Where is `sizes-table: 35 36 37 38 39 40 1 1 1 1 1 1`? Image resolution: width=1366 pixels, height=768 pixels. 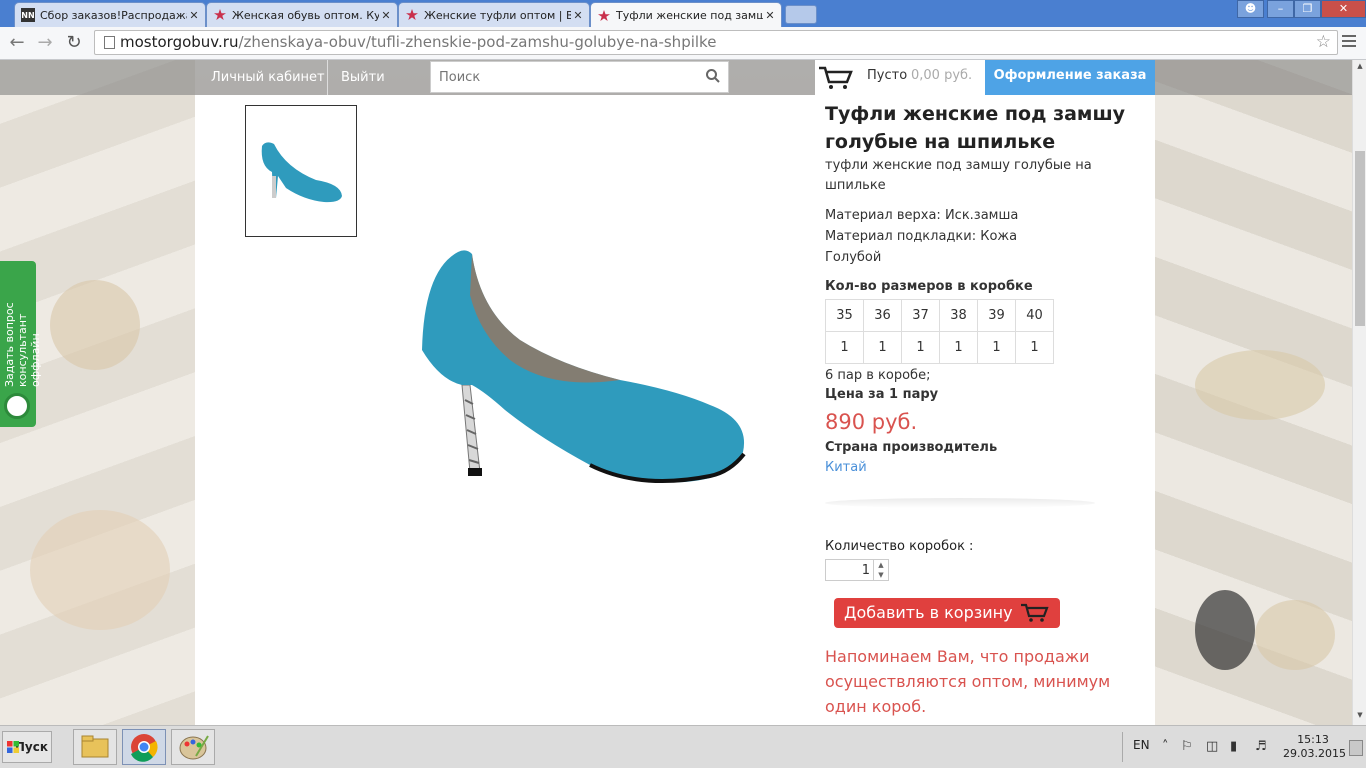 sizes-table: 35 36 37 38 39 40 1 1 1 1 1 1 is located at coordinates (939, 331).